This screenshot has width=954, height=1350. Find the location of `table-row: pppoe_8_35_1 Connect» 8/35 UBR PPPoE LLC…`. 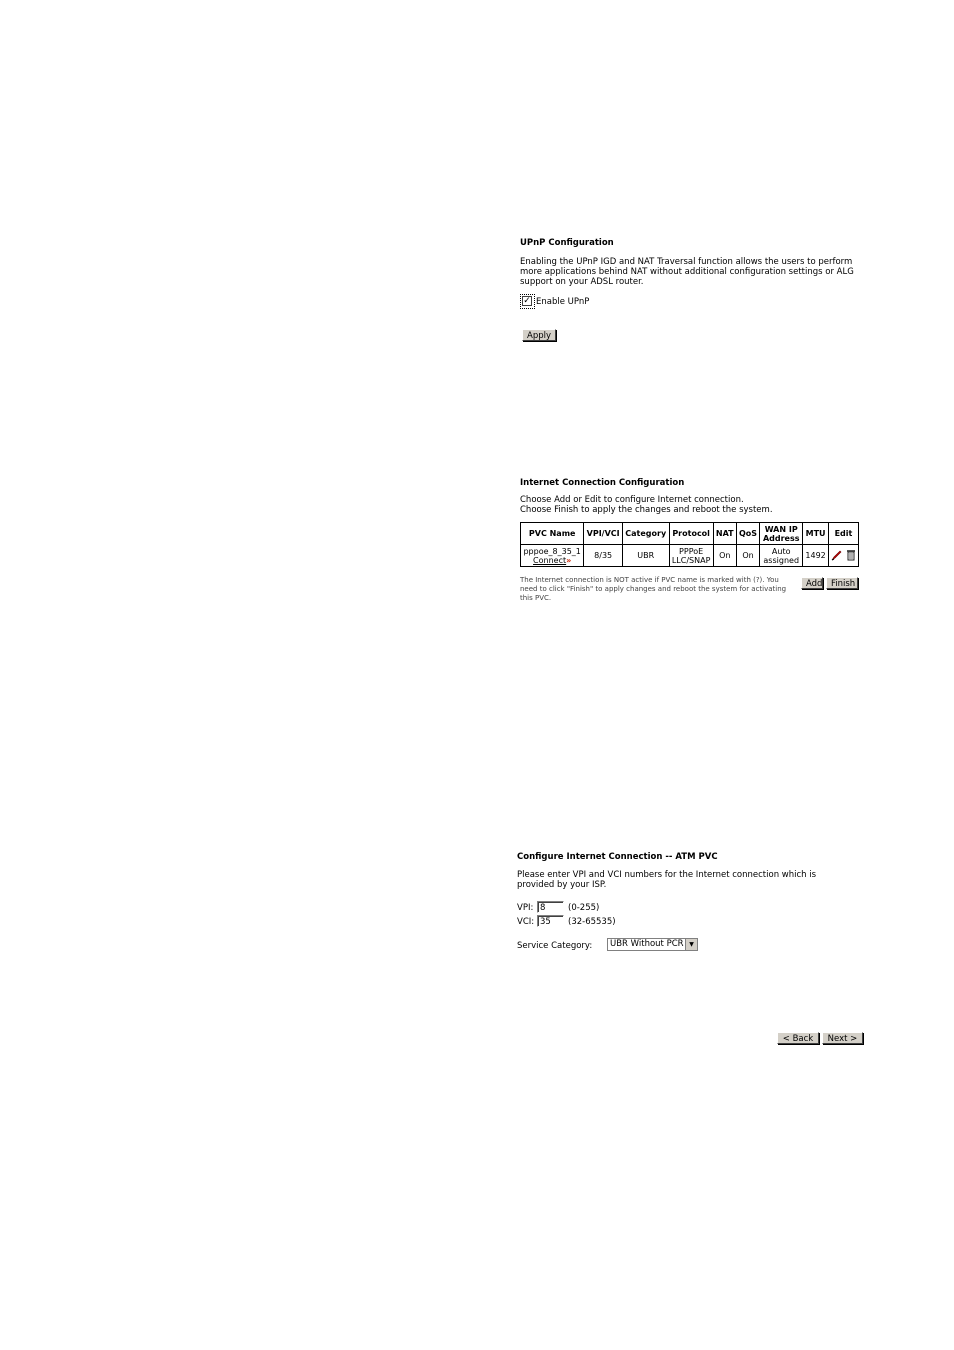

table-row: pppoe_8_35_1 Connect» 8/35 UBR PPPoE LLC… is located at coordinates (689, 555).